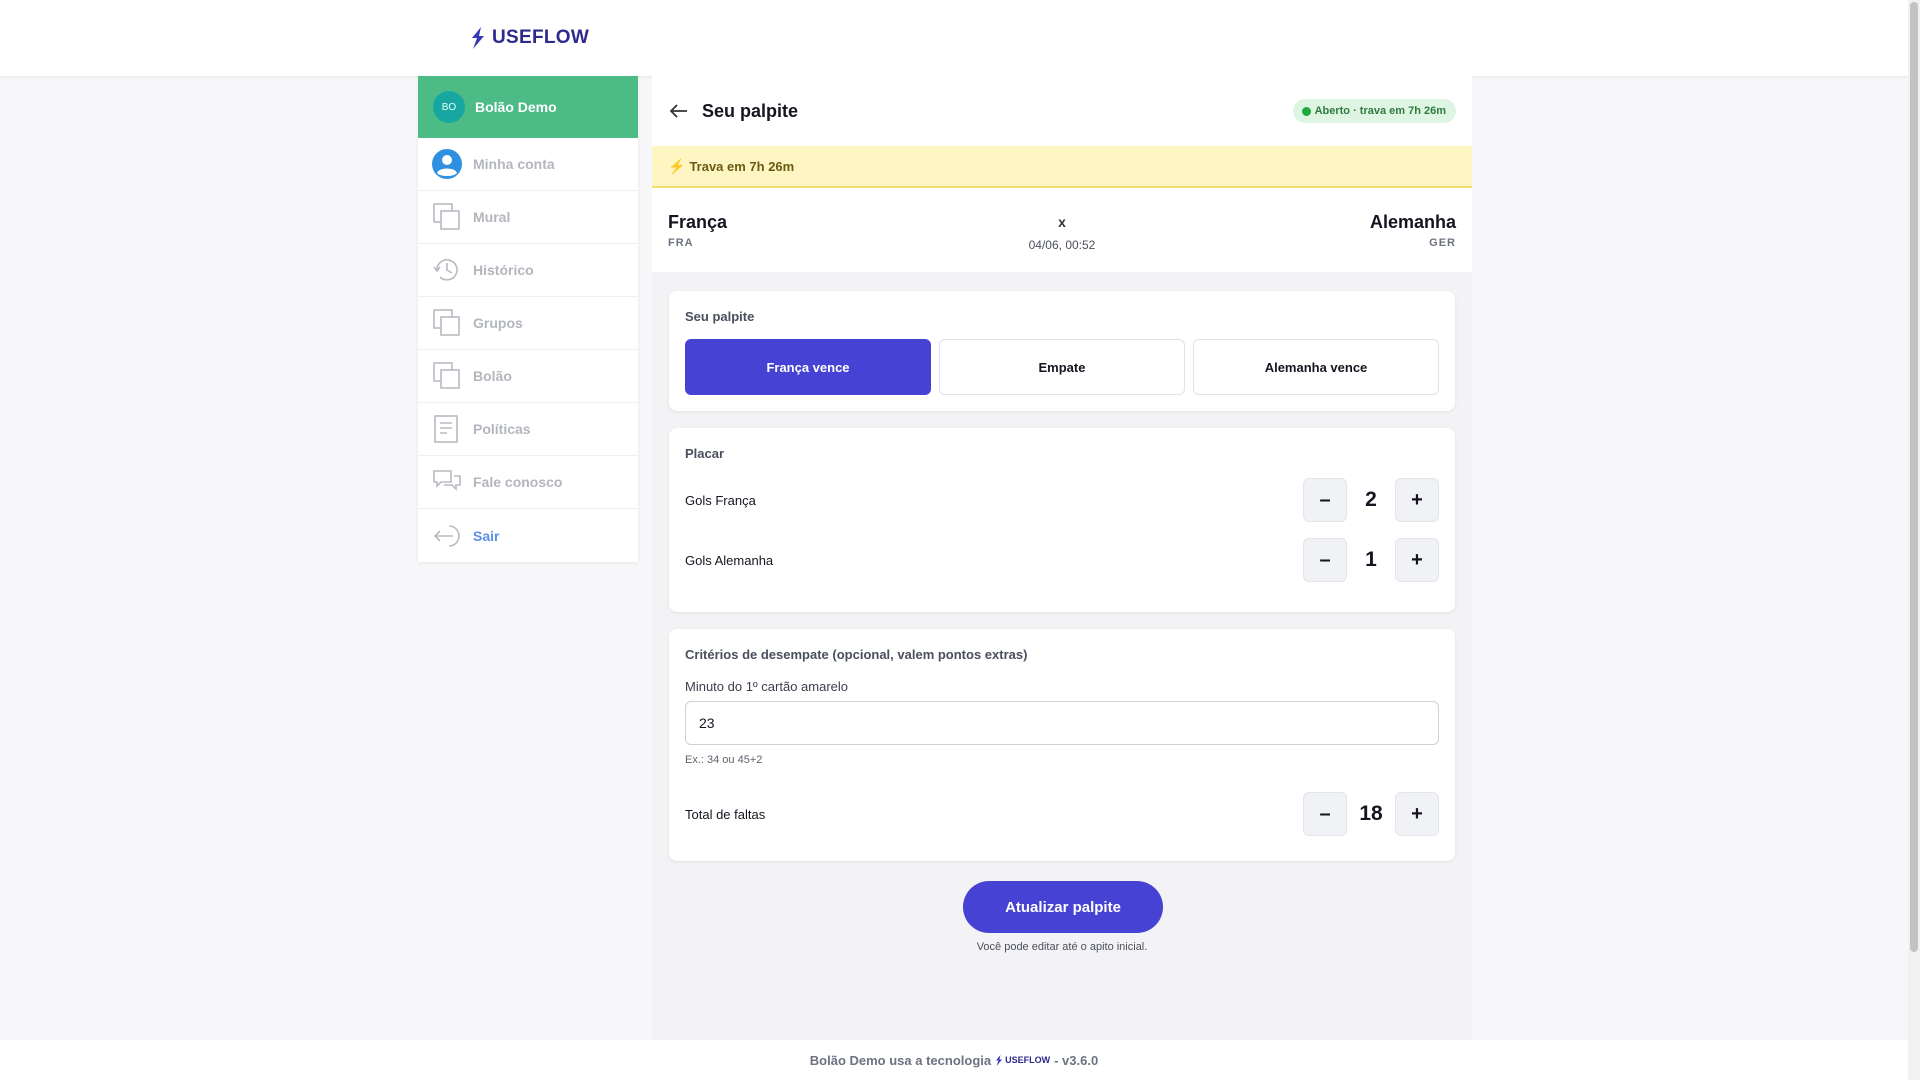 This screenshot has width=1920, height=1080. Describe the element at coordinates (750, 110) in the screenshot. I see `page-title: Seu palpite` at that location.